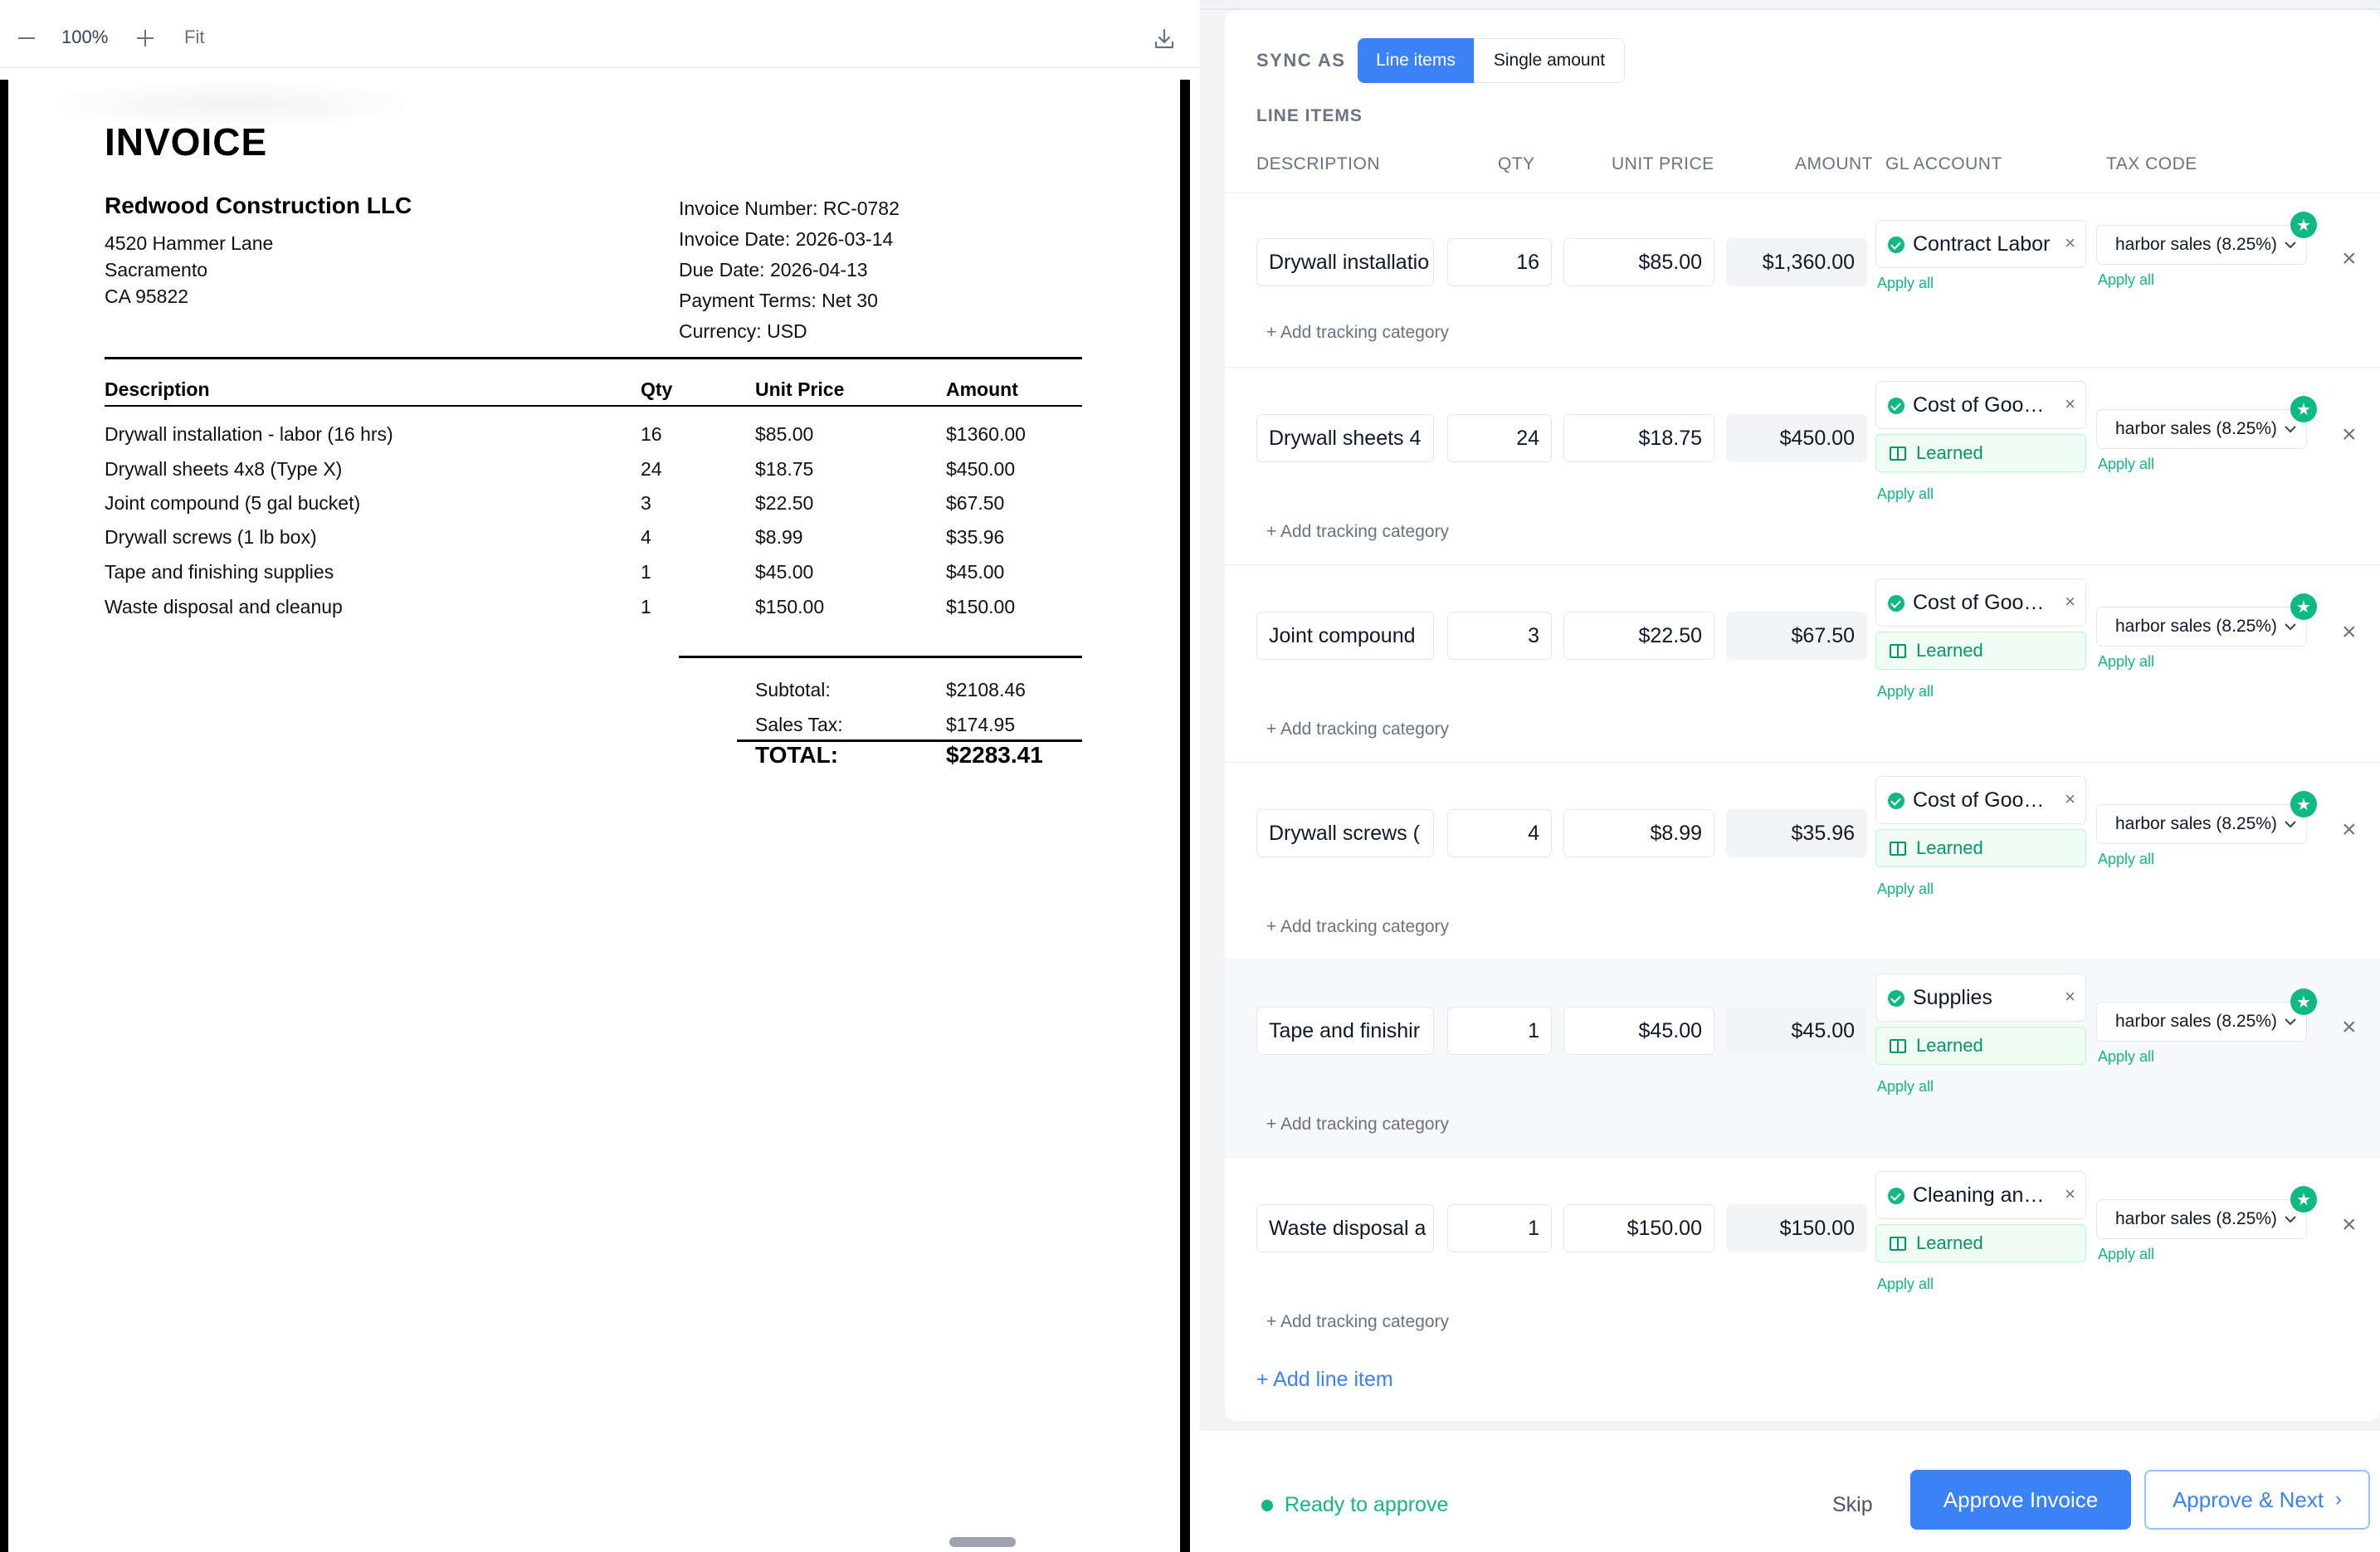  What do you see at coordinates (1367, 1504) in the screenshot?
I see `ready-status: Ready to approve` at bounding box center [1367, 1504].